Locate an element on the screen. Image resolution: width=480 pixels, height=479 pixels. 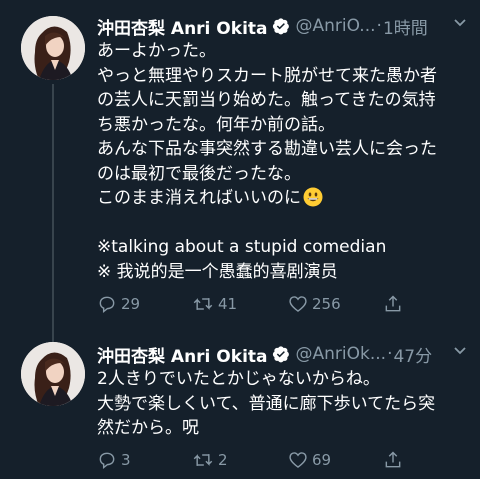
reply-button: 3 is located at coordinates (114, 460).